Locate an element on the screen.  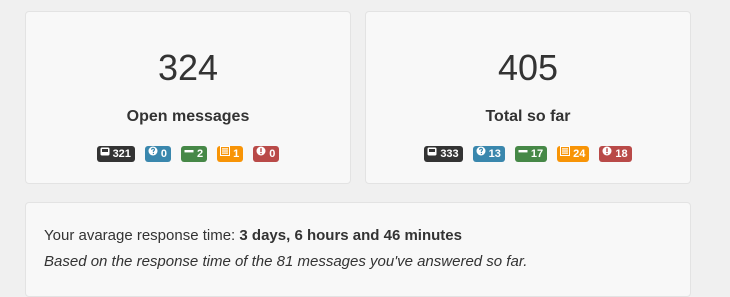
open-messages-badges: 321 0 2 1 0 is located at coordinates (188, 154).